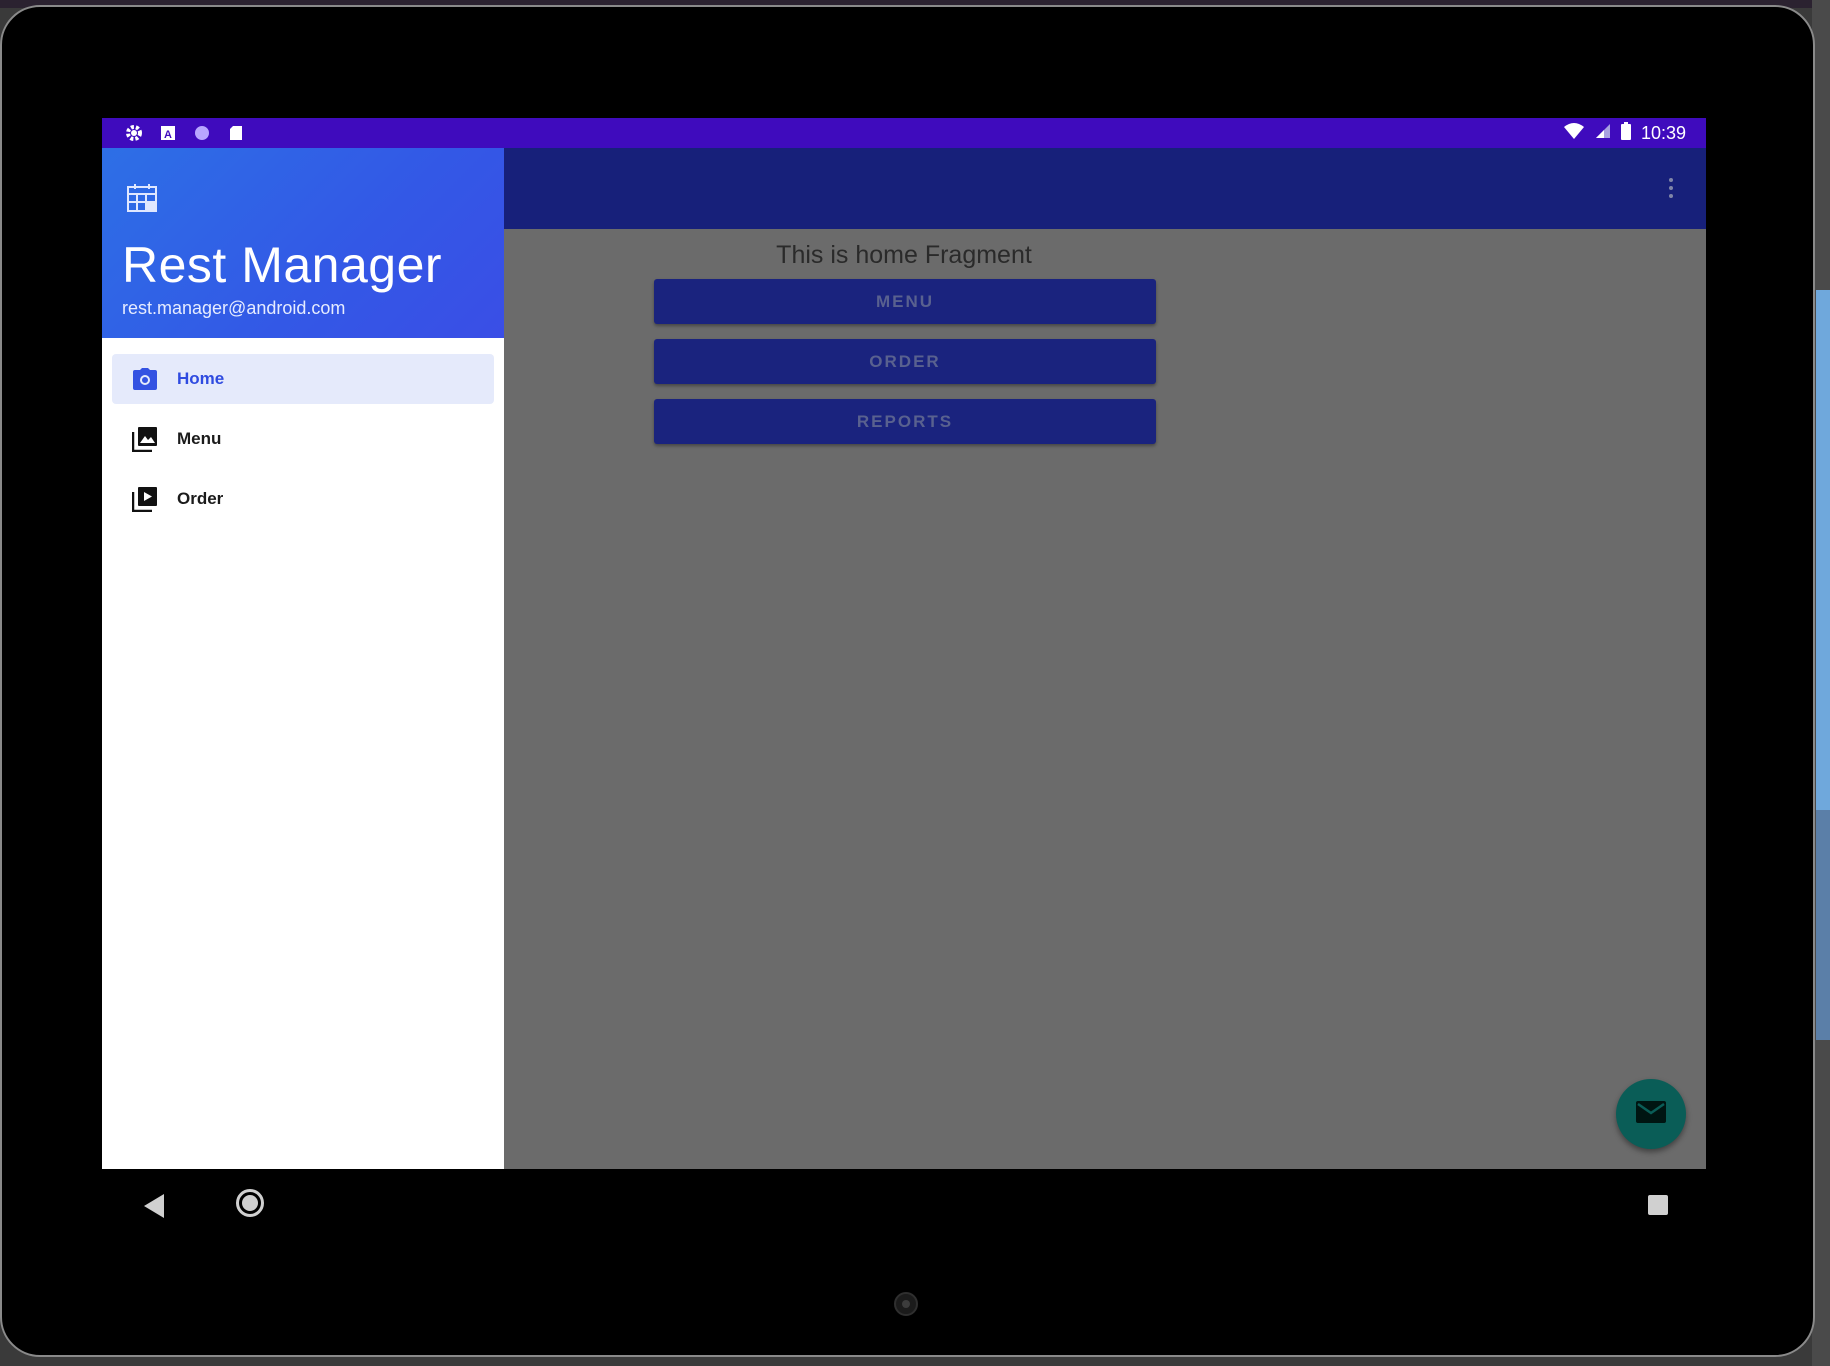  I want to click on status-bar: A 10:39, so click(904, 133).